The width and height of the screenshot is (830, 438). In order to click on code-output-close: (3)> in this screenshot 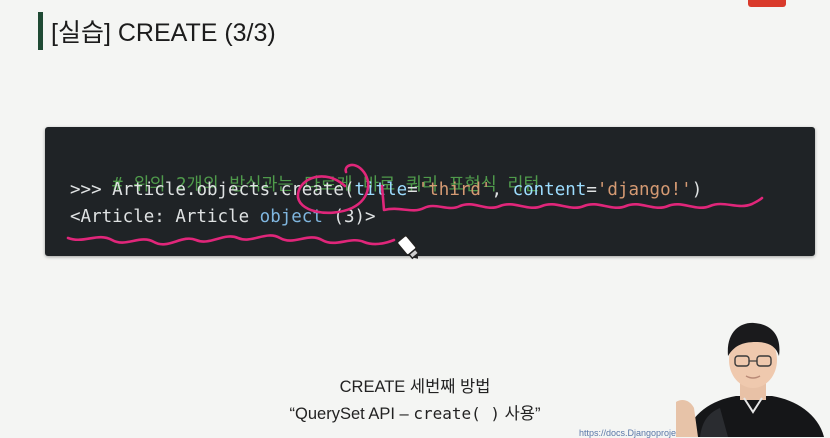, I will do `click(349, 217)`.